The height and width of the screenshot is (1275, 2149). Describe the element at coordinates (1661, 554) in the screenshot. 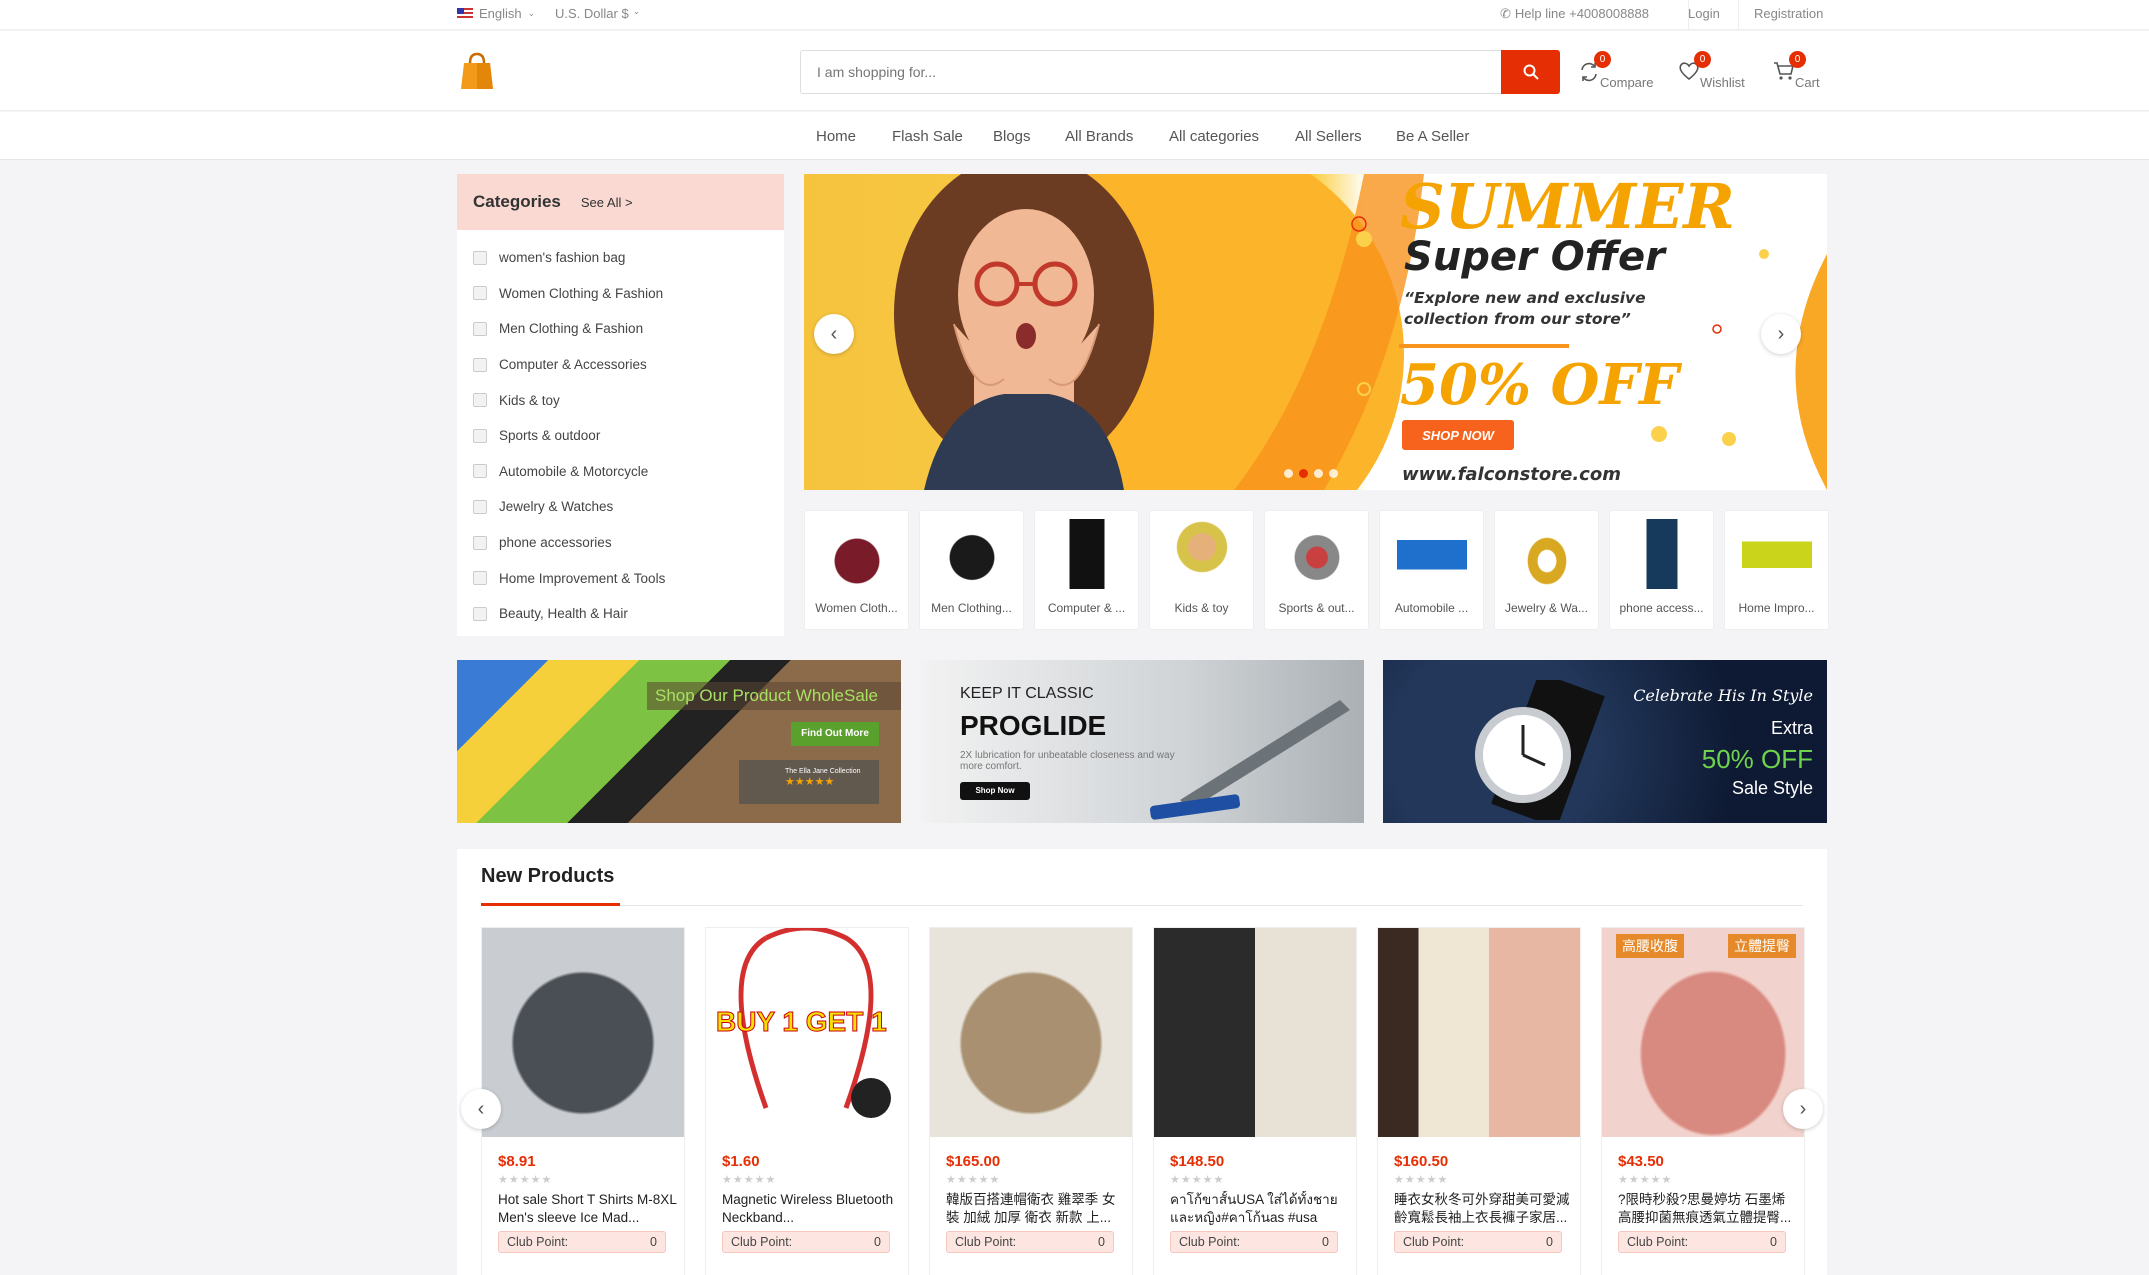

I see `phone-image` at that location.